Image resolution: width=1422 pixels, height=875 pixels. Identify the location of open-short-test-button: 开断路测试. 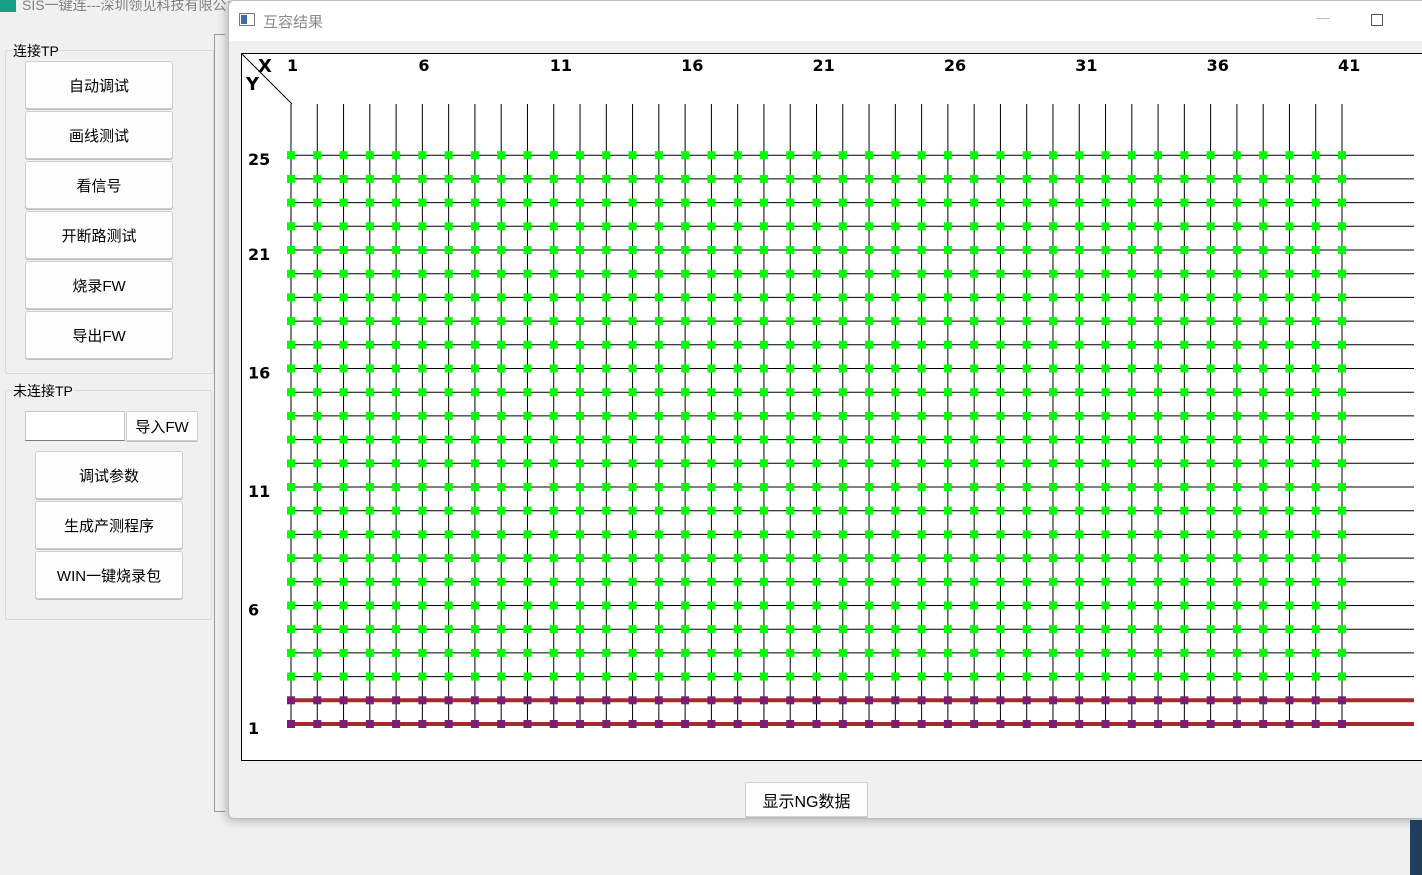
(99, 235).